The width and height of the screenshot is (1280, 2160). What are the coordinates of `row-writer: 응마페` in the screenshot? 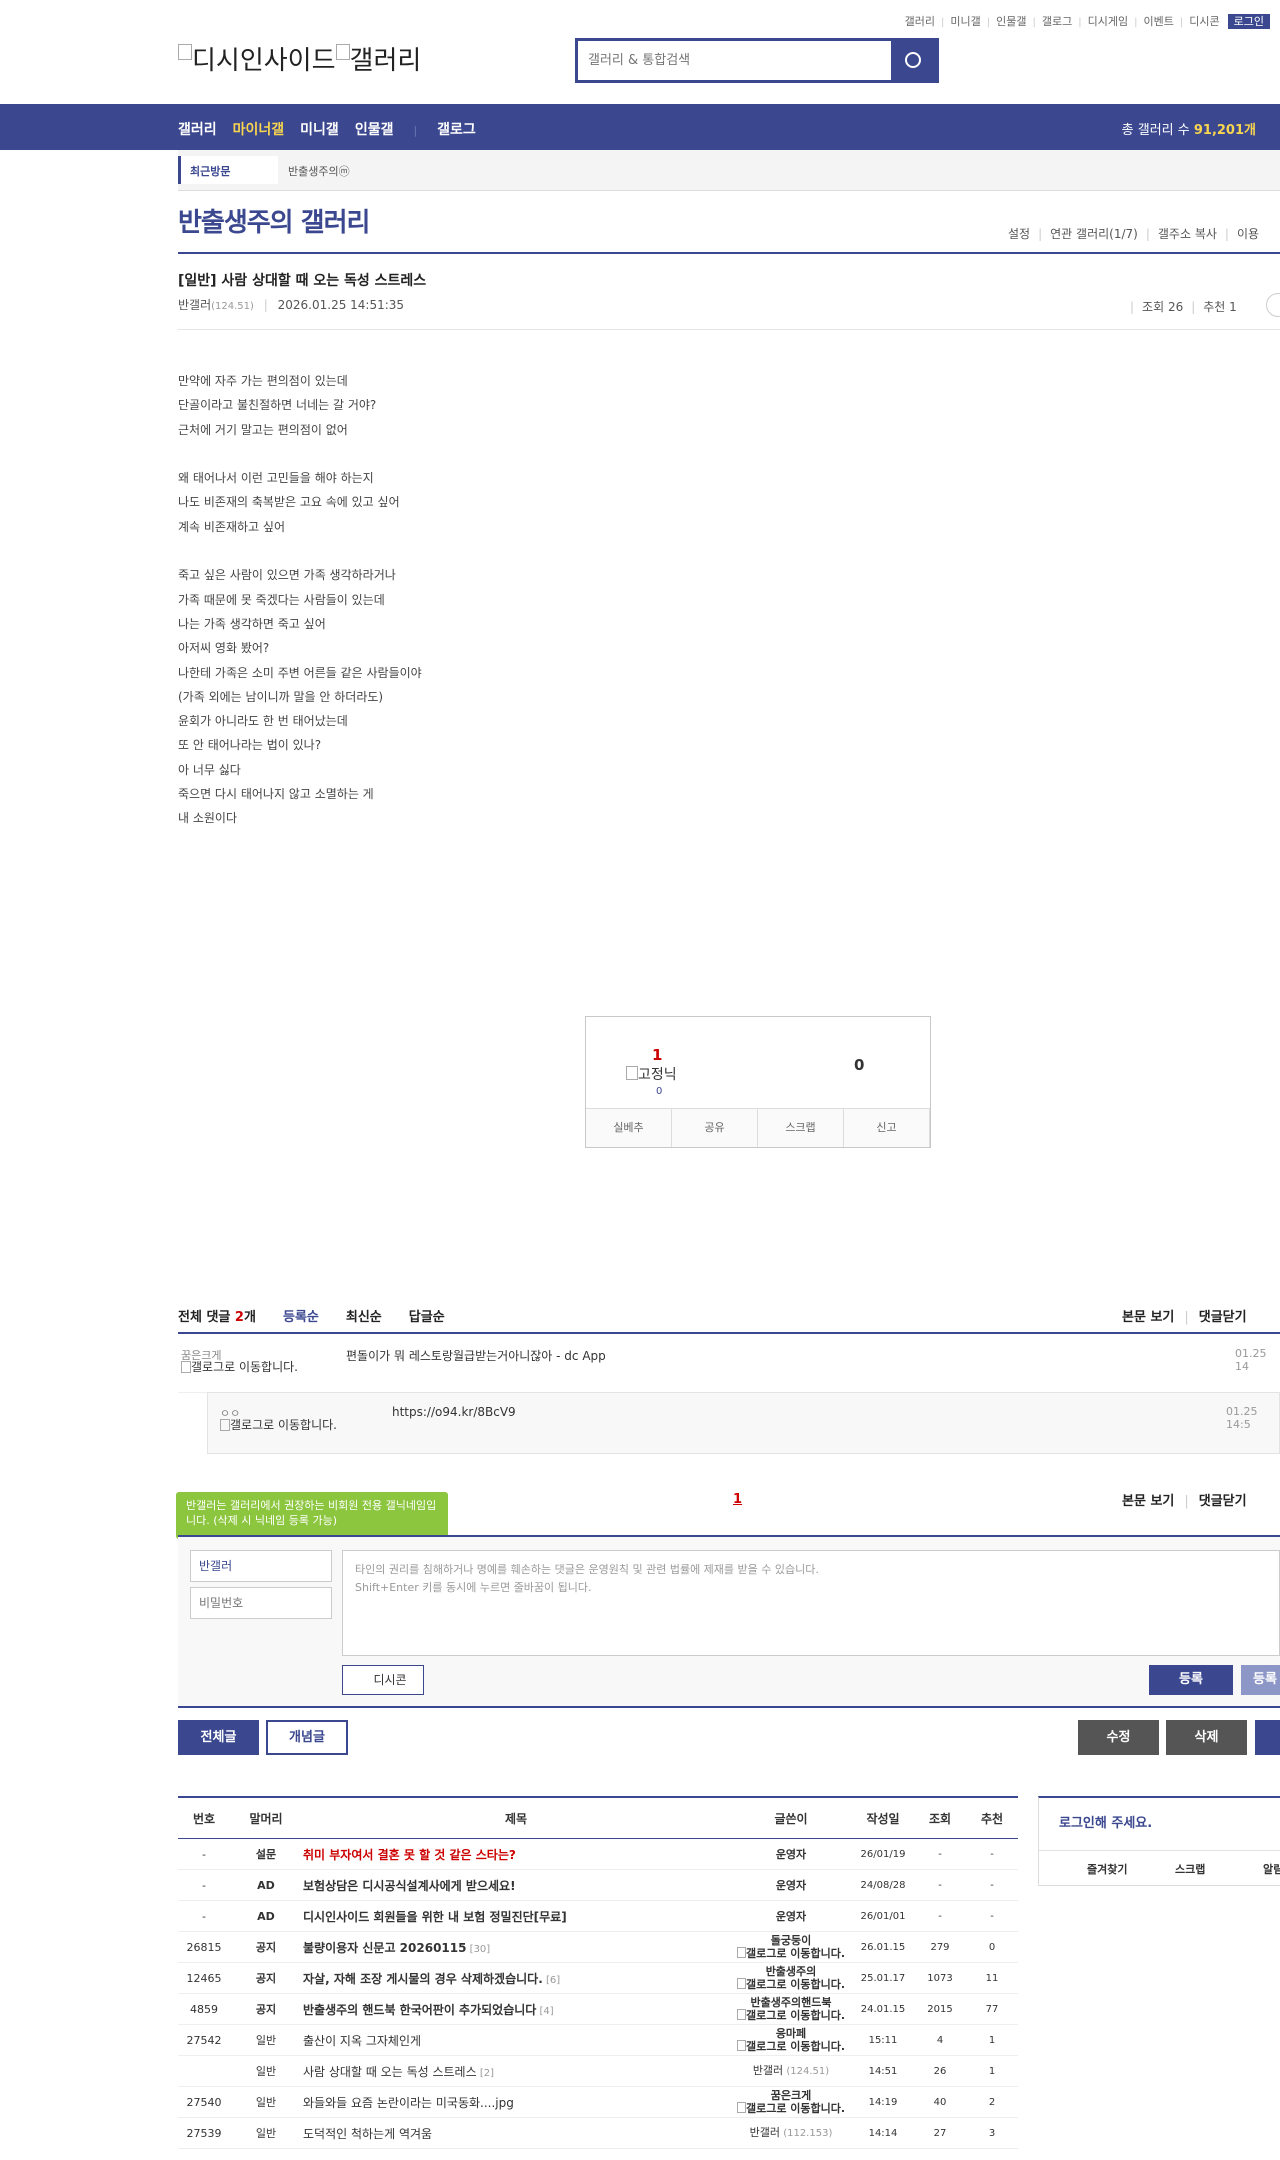 It's located at (791, 2033).